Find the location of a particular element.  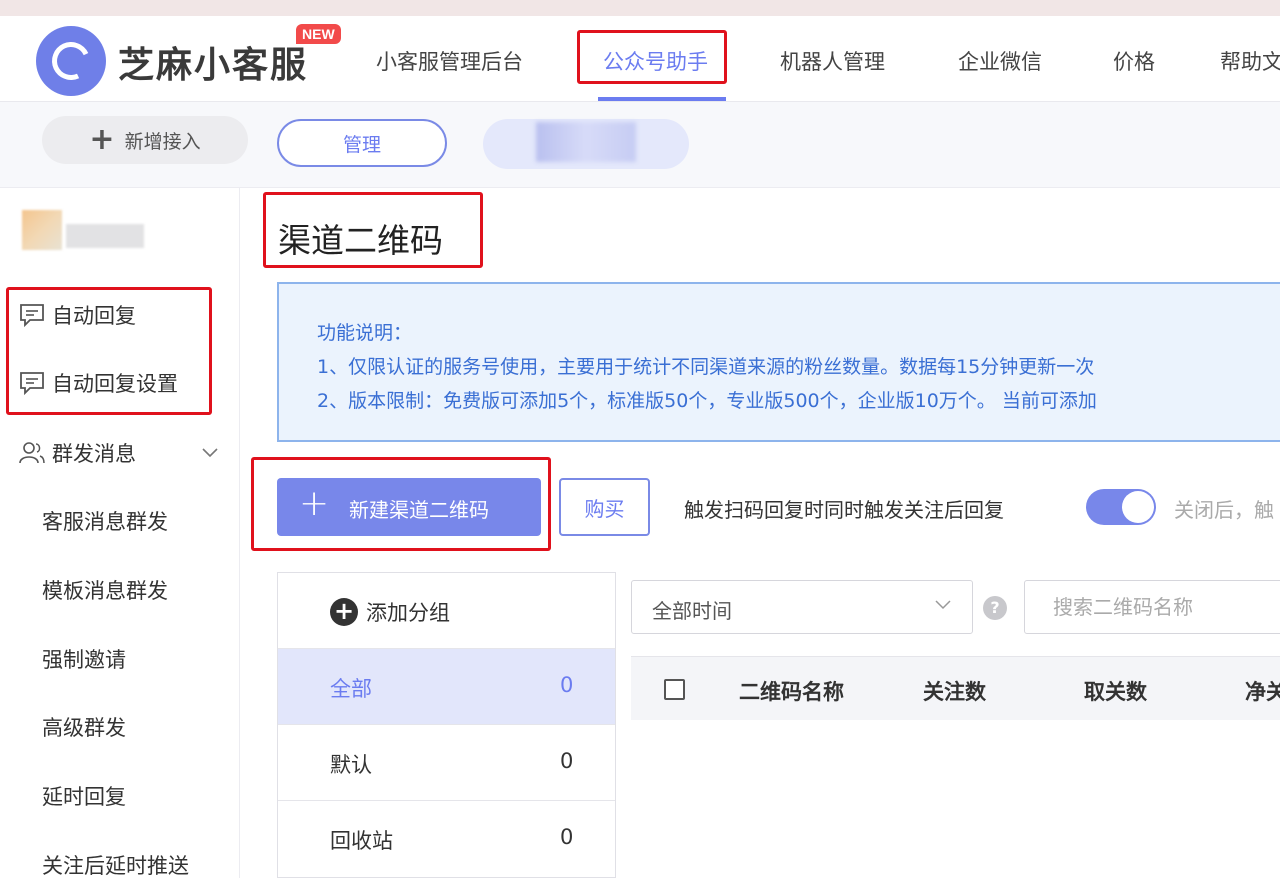

after-close-hint: 关闭后，触 is located at coordinates (1224, 510).